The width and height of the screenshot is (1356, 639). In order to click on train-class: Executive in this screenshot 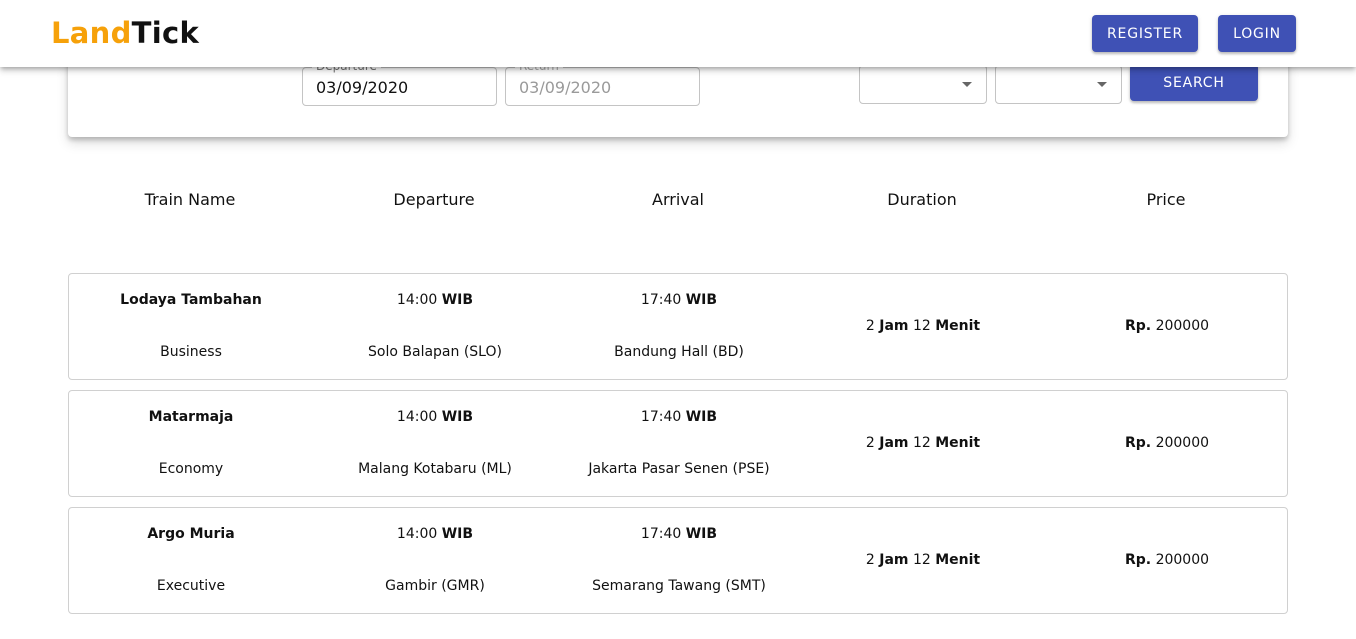, I will do `click(191, 586)`.